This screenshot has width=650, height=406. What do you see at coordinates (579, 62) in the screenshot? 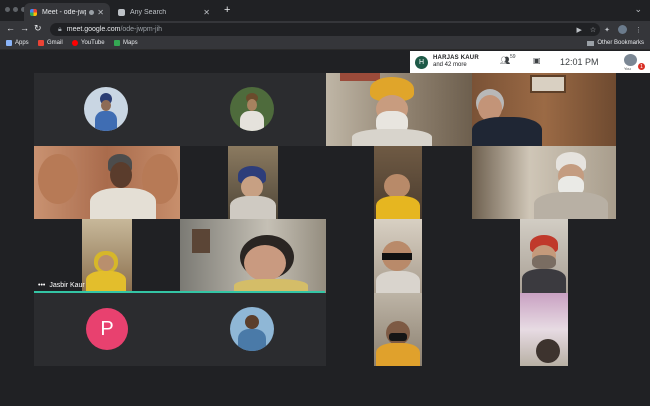
I see `meeting-clock: 12:01 PM` at bounding box center [579, 62].